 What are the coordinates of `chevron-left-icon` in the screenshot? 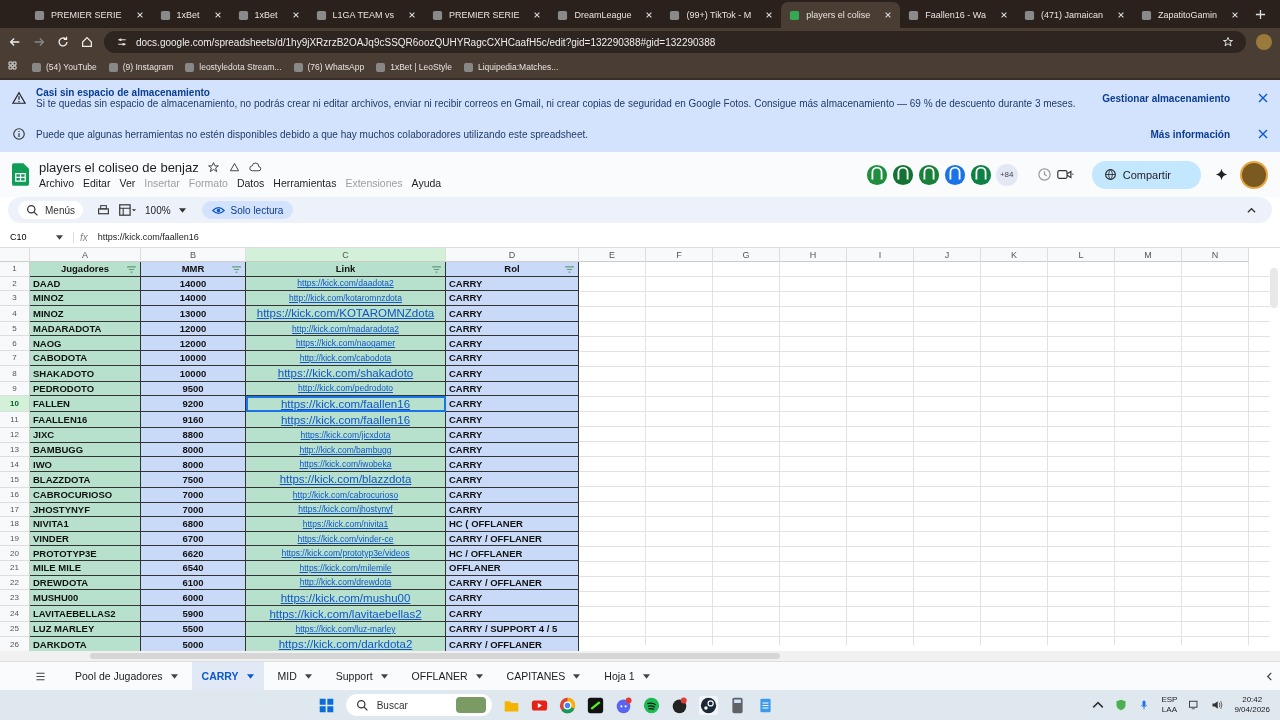 It's located at (1269, 676).